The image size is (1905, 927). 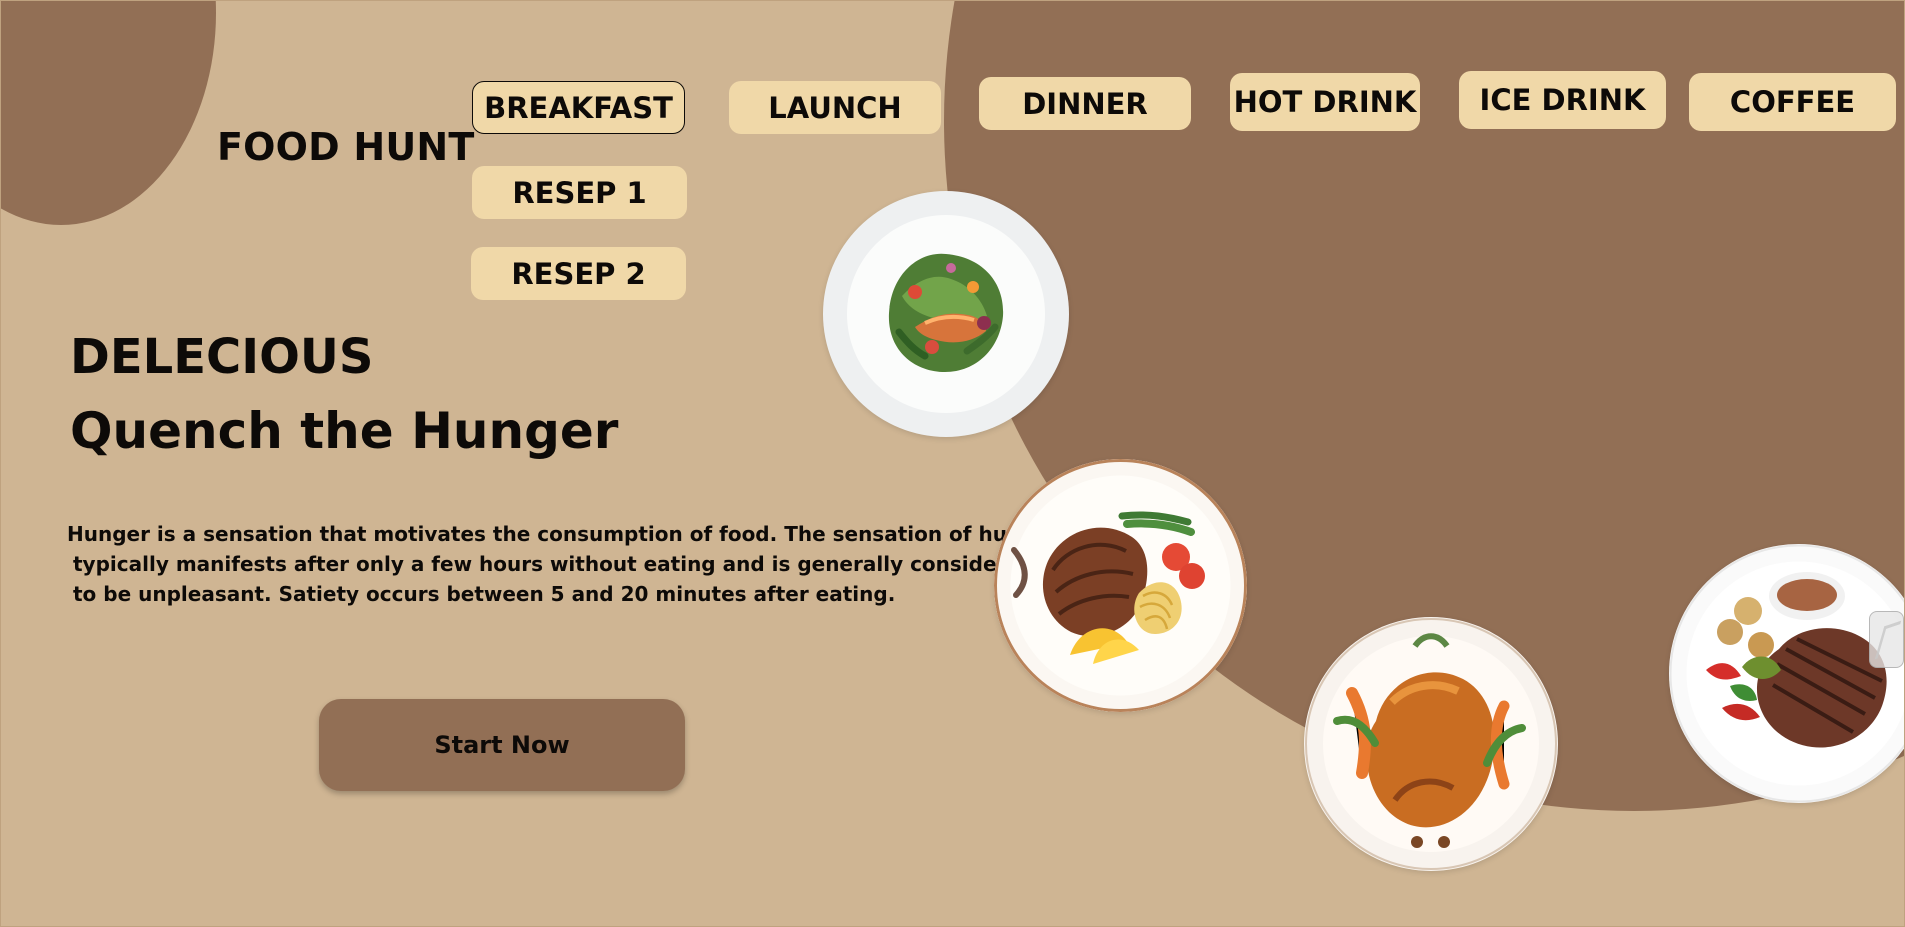 I want to click on nav-breakfast: BREAKFAST, so click(x=578, y=107).